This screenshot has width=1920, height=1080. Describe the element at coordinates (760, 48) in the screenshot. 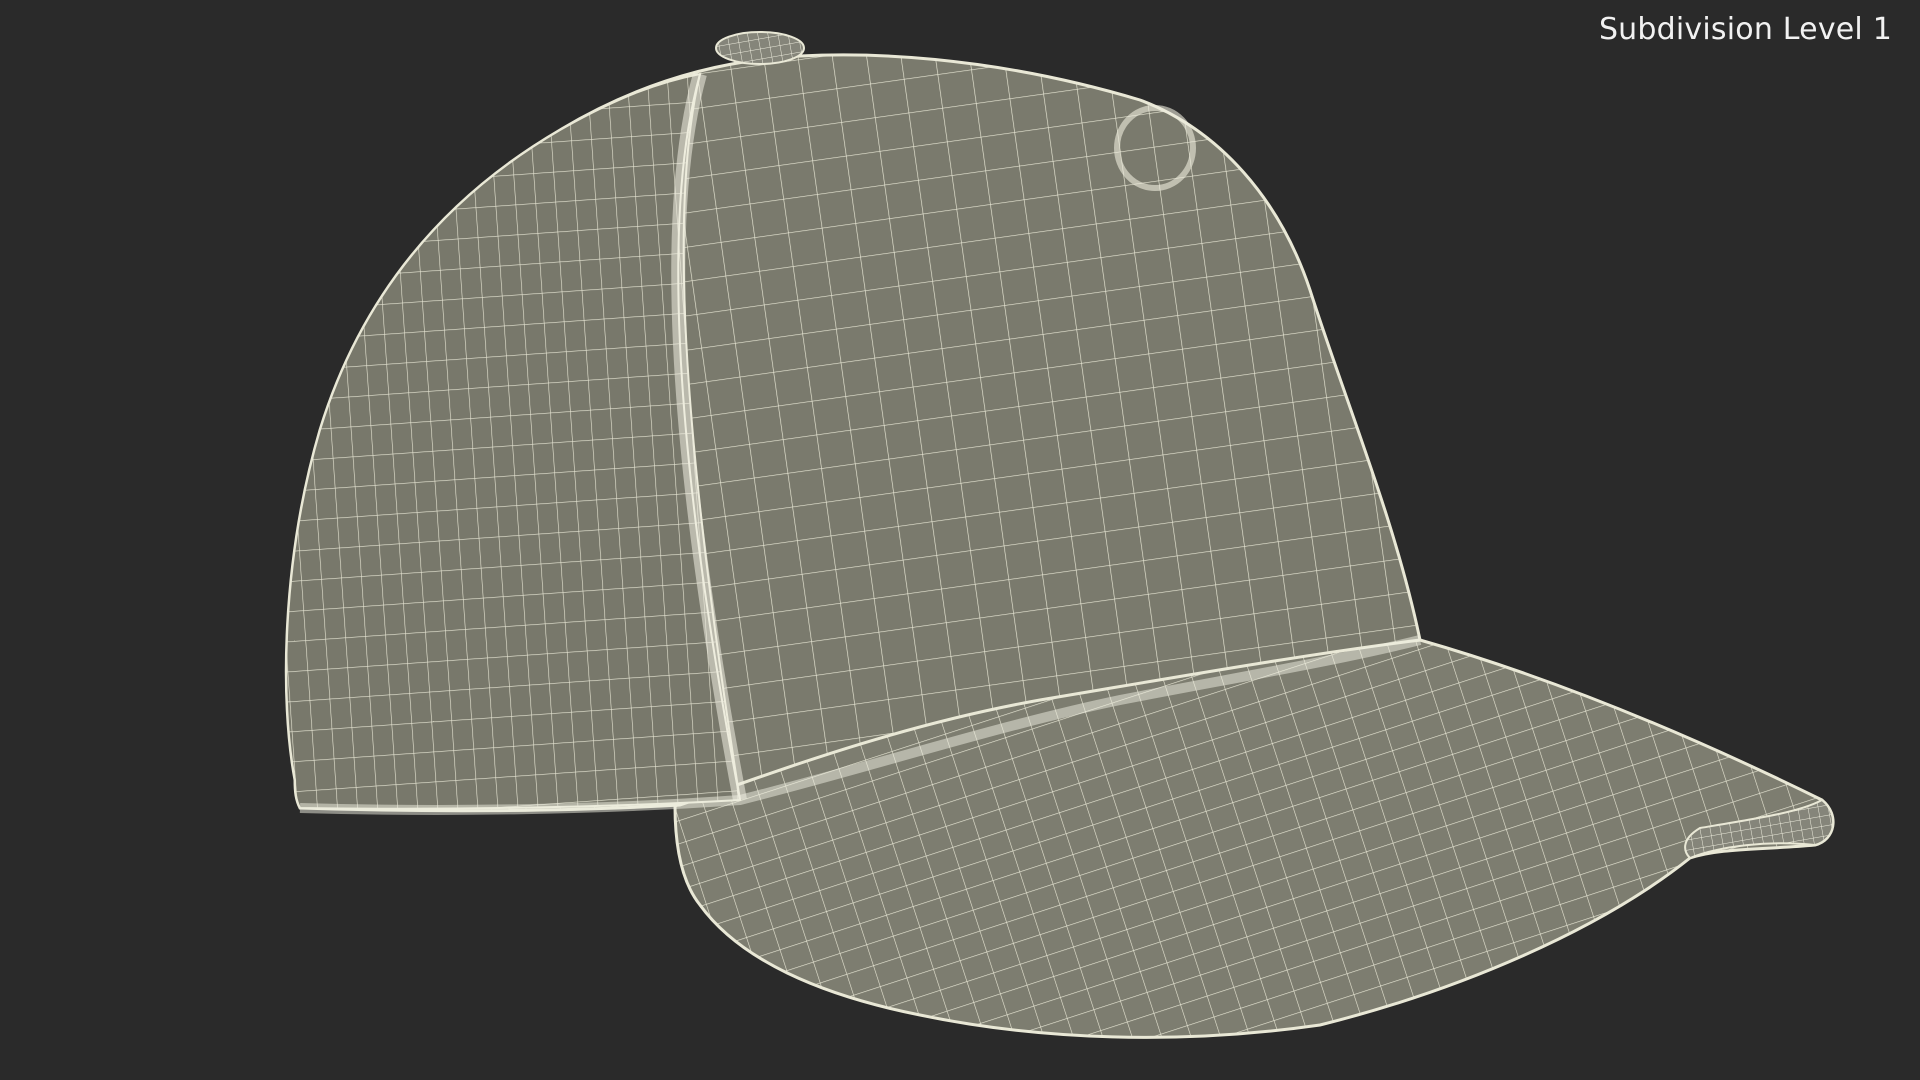

I see `cap-button` at that location.